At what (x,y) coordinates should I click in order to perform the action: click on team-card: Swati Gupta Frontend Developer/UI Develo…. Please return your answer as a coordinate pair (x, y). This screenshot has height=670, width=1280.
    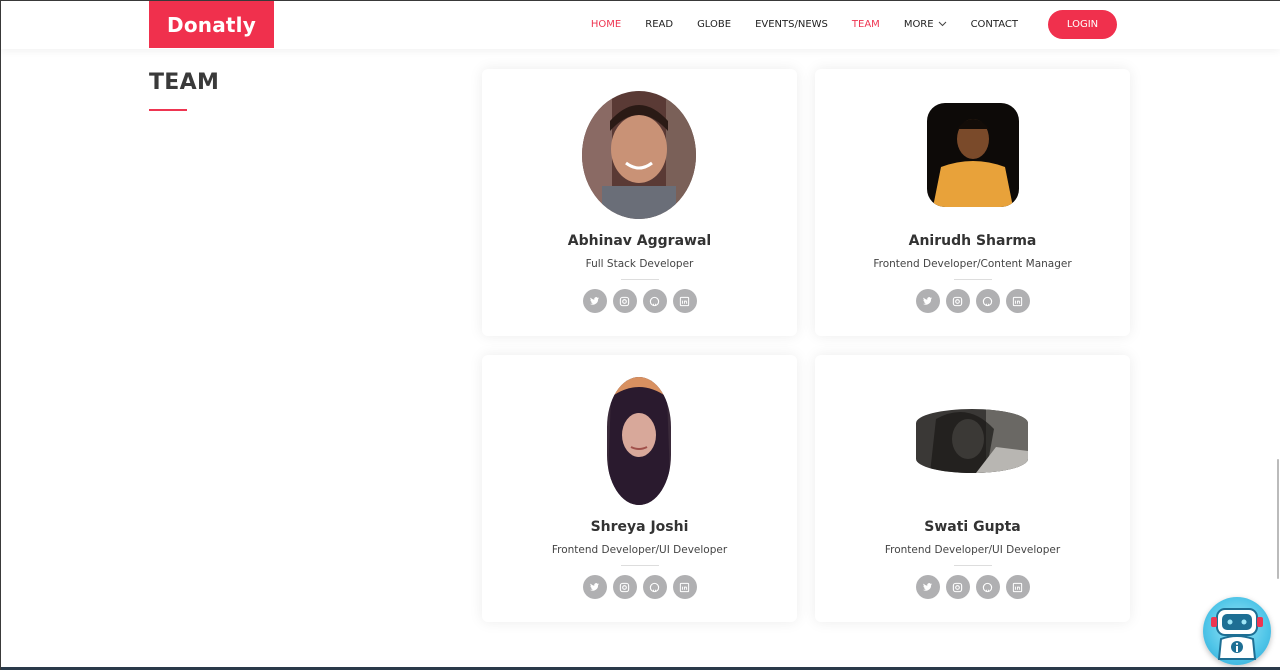
    Looking at the image, I should click on (972, 488).